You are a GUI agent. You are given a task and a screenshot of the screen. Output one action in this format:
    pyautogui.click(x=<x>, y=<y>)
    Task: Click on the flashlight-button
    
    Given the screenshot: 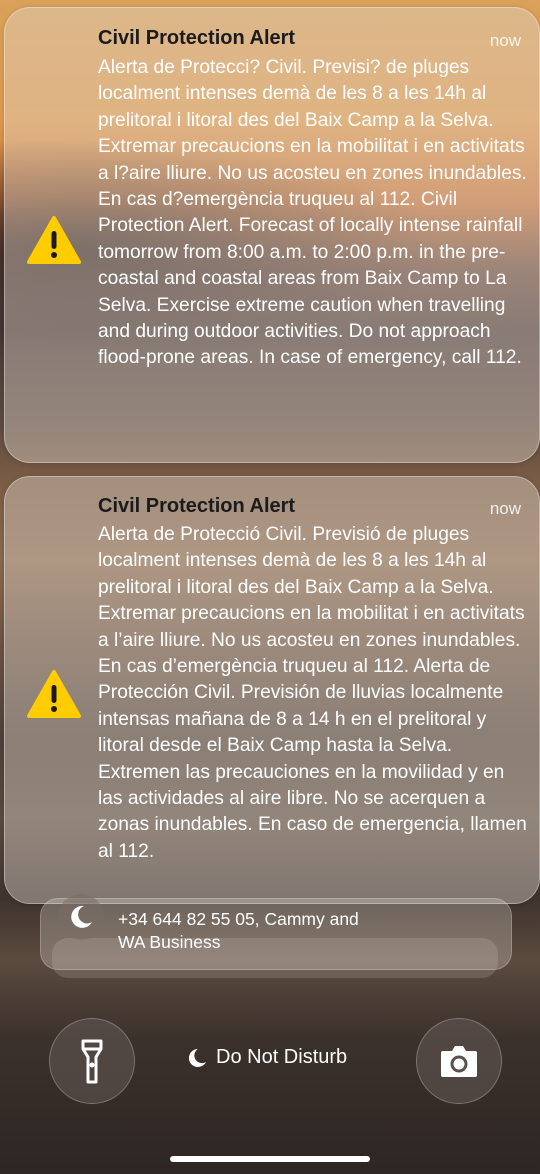 What is the action you would take?
    pyautogui.click(x=92, y=1061)
    